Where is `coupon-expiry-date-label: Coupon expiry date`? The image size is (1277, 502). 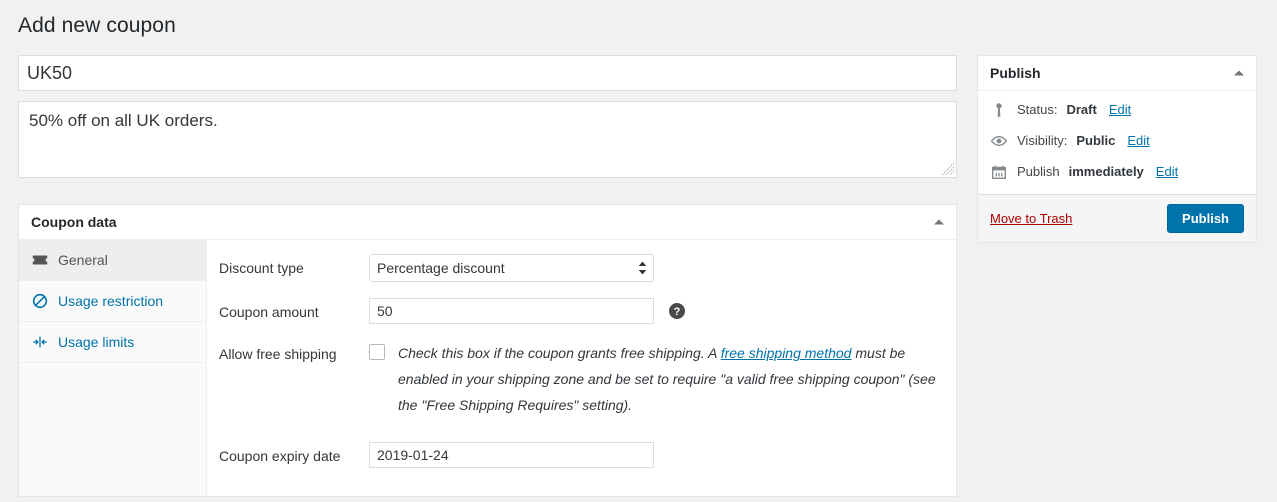 coupon-expiry-date-label: Coupon expiry date is located at coordinates (280, 456).